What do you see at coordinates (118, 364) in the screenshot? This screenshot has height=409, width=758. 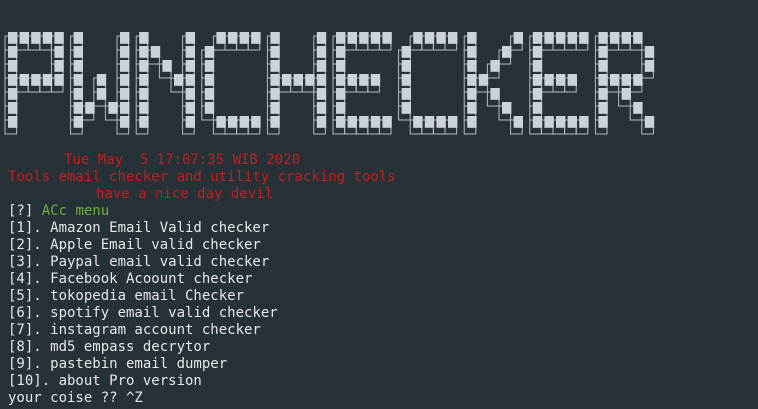 I see `menu-item-pastebin: [9]. pastebin email dumper` at bounding box center [118, 364].